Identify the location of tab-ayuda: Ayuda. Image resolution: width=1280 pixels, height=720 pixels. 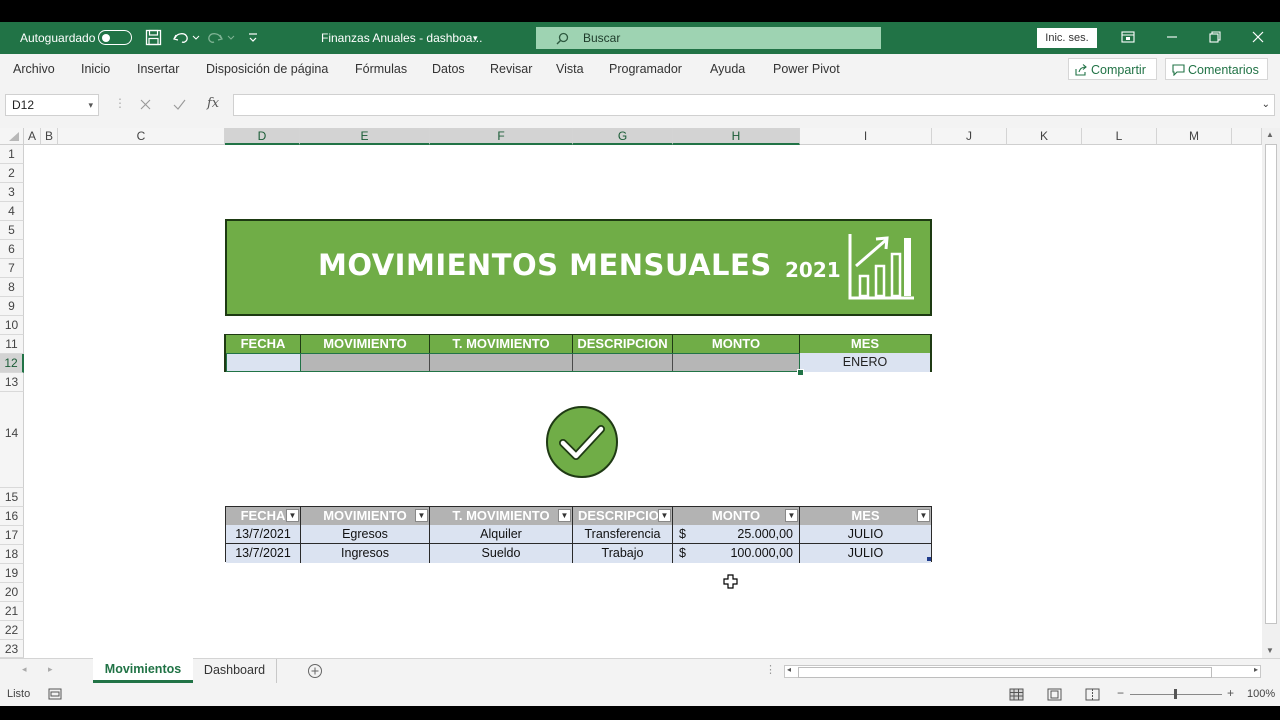
(727, 69).